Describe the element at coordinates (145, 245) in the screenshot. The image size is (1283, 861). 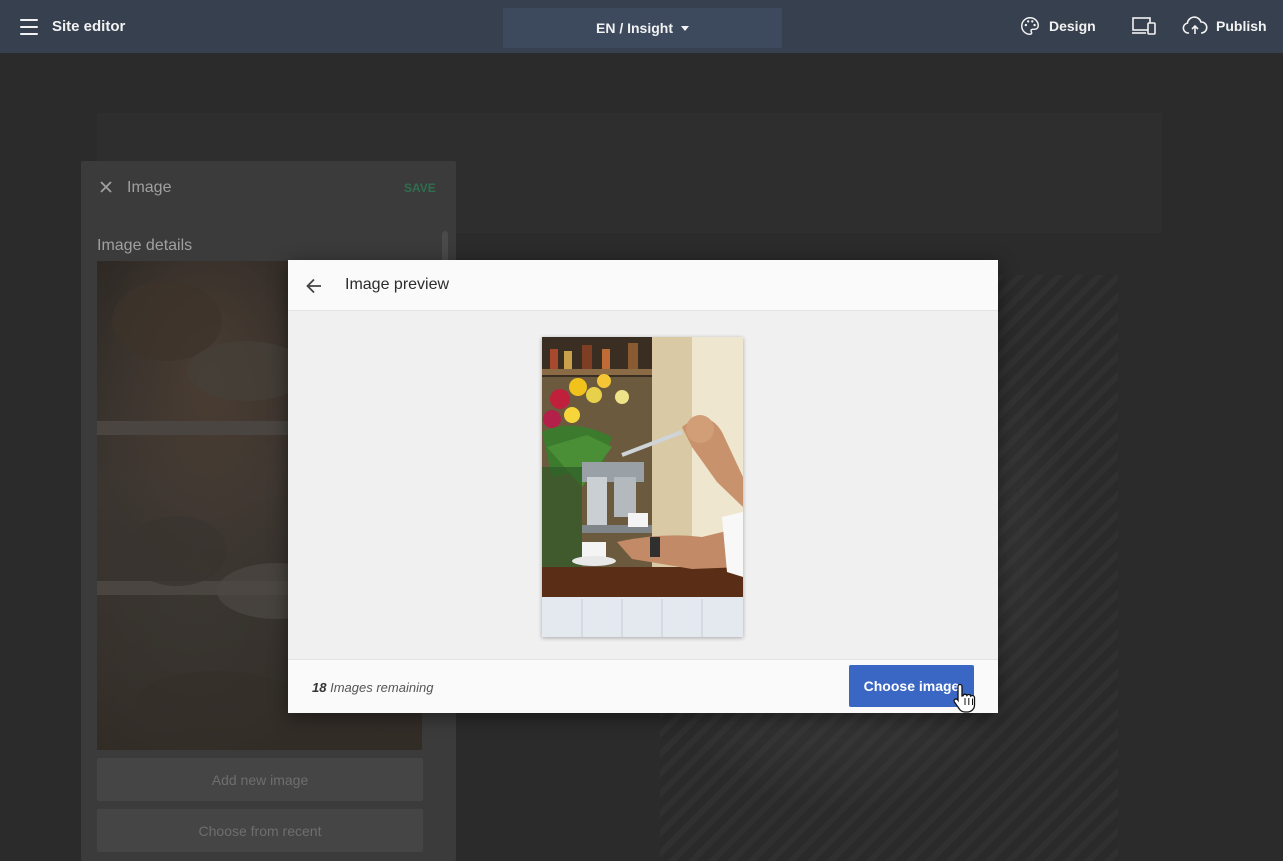
I see `image-details-heading: Image details` at that location.